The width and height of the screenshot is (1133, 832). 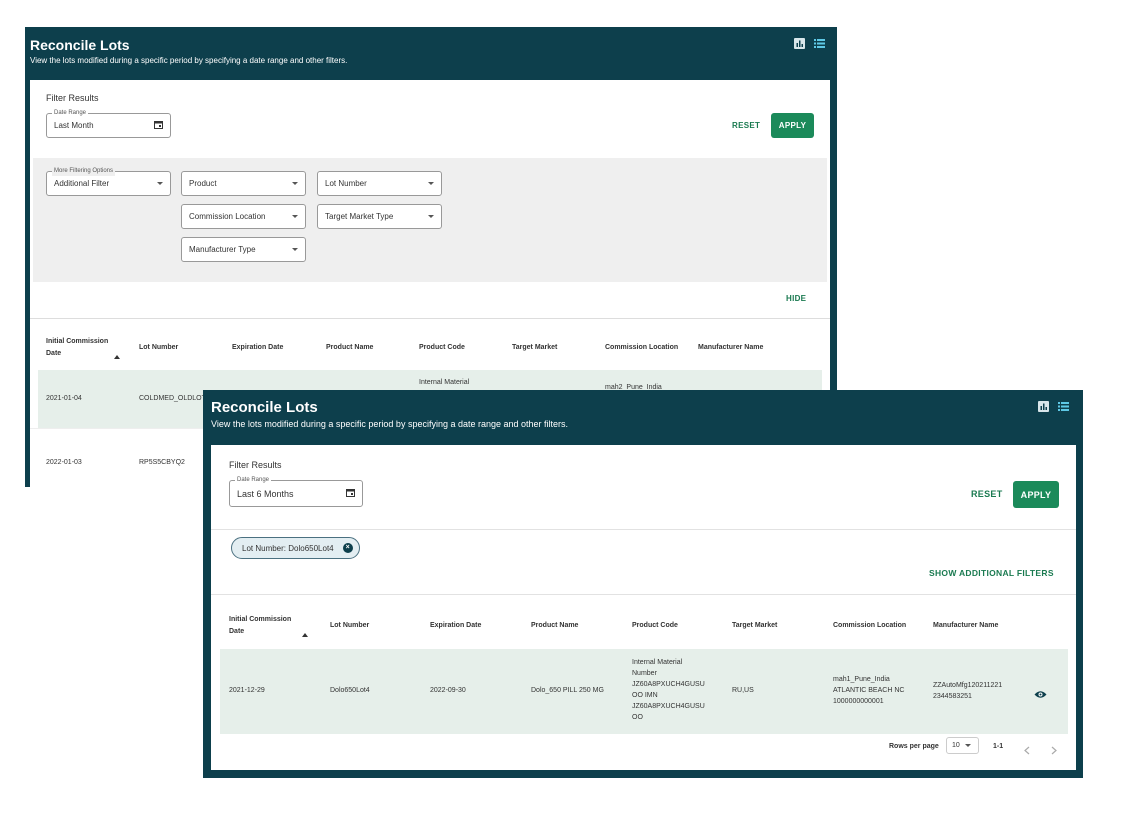 What do you see at coordinates (243, 249) in the screenshot?
I see `manufacturer-type-filter: Manufacturer Type` at bounding box center [243, 249].